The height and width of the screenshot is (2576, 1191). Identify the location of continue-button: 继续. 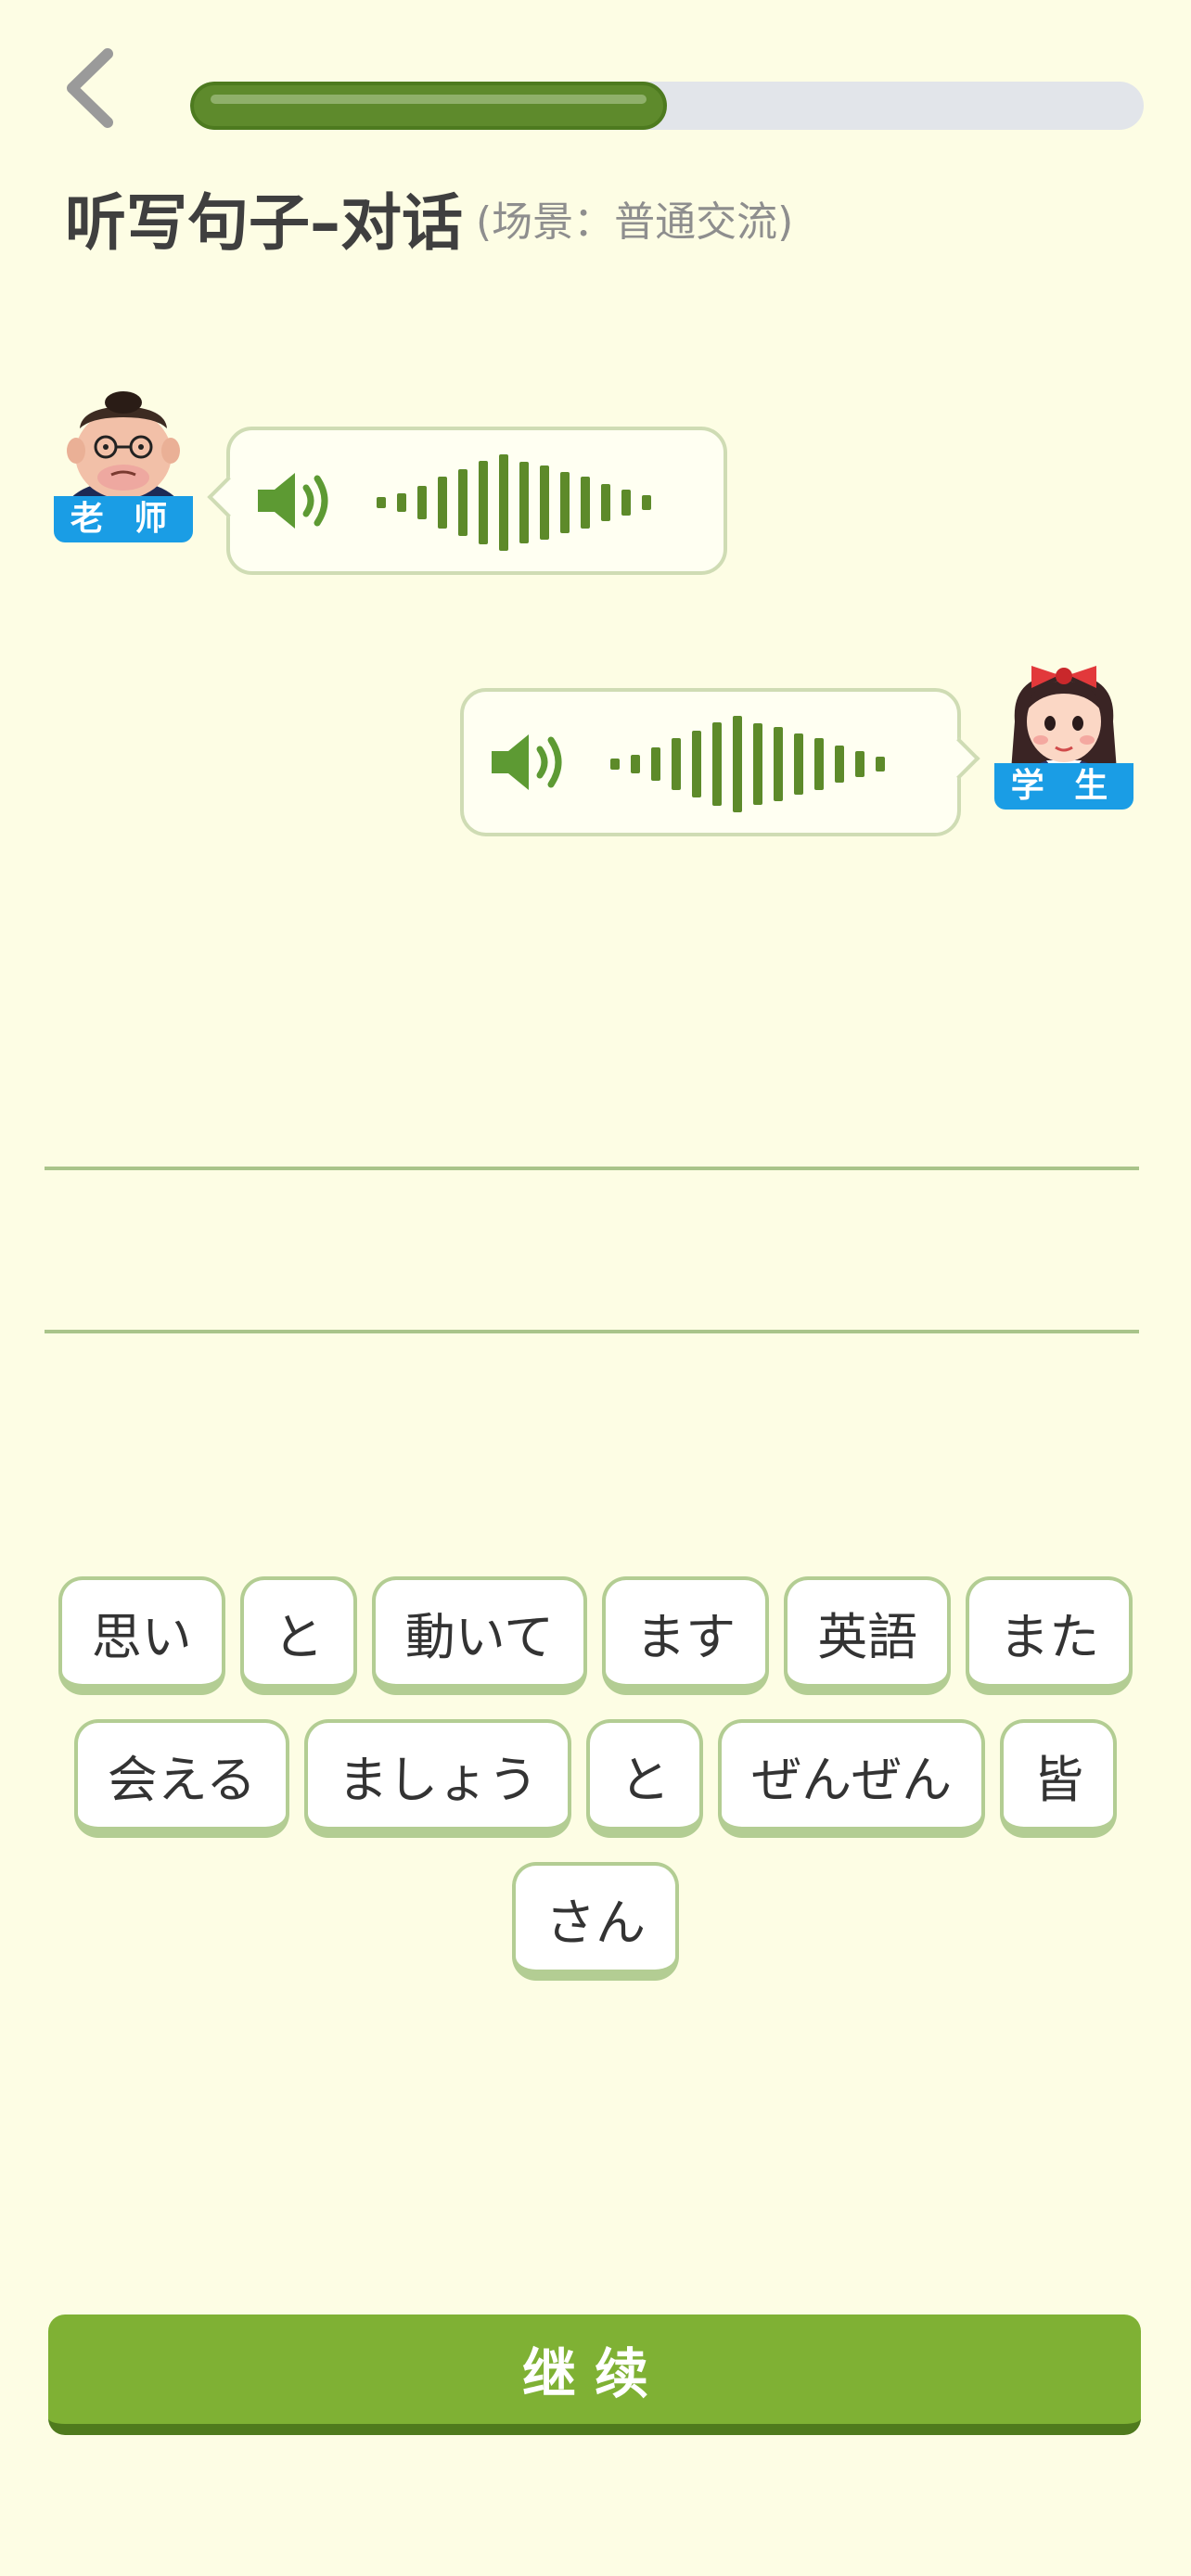
(594, 2375).